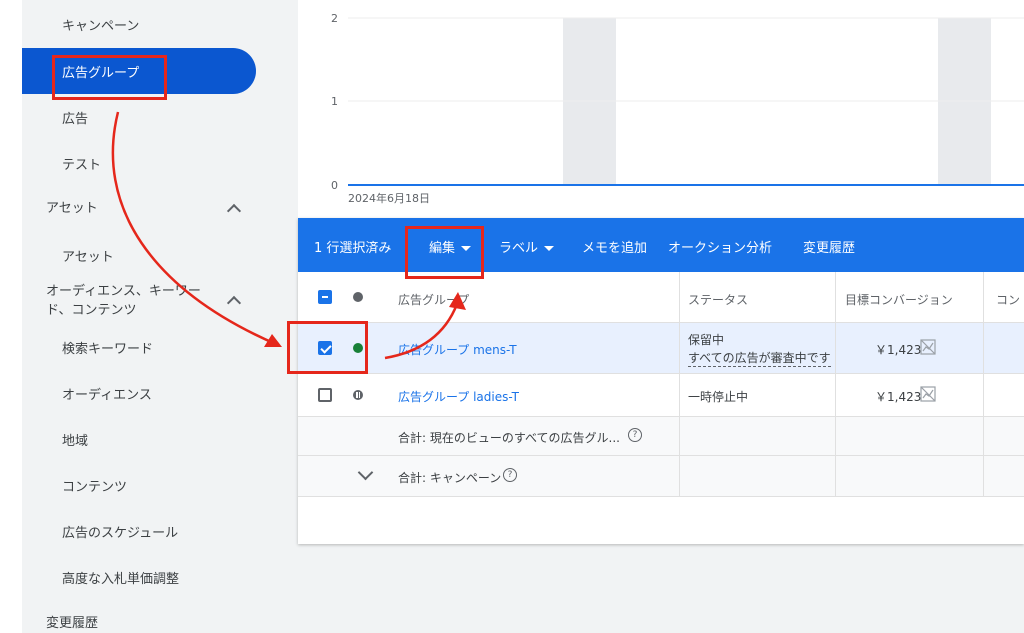 This screenshot has width=1024, height=633. Describe the element at coordinates (614, 246) in the screenshot. I see `add-memo-button: メモを追加` at that location.